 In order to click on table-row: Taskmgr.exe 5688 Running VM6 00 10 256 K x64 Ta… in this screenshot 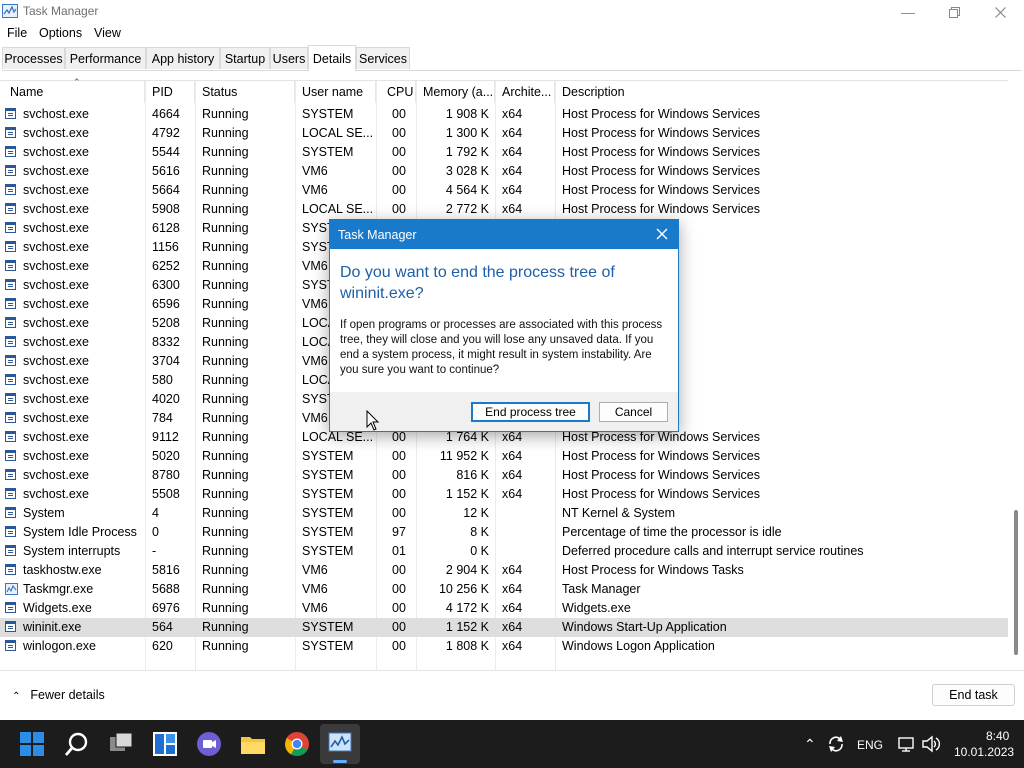, I will do `click(504, 589)`.